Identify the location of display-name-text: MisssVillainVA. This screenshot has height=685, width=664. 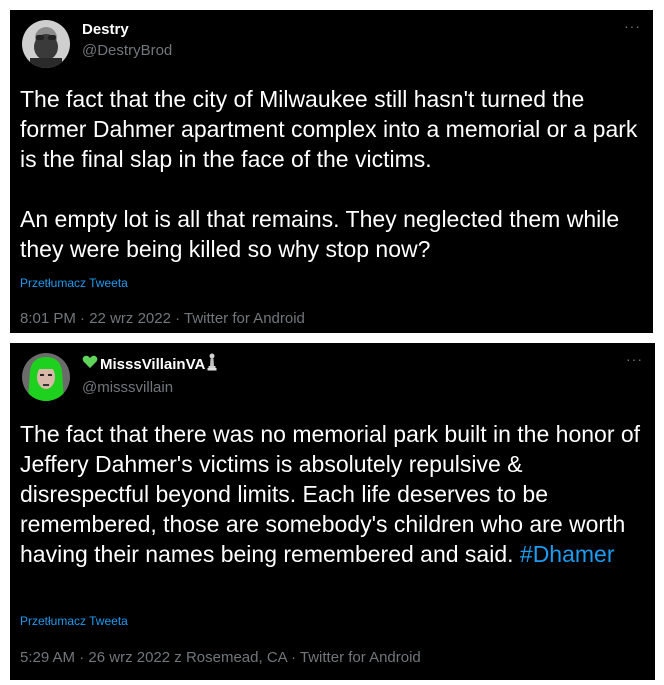
(152, 365).